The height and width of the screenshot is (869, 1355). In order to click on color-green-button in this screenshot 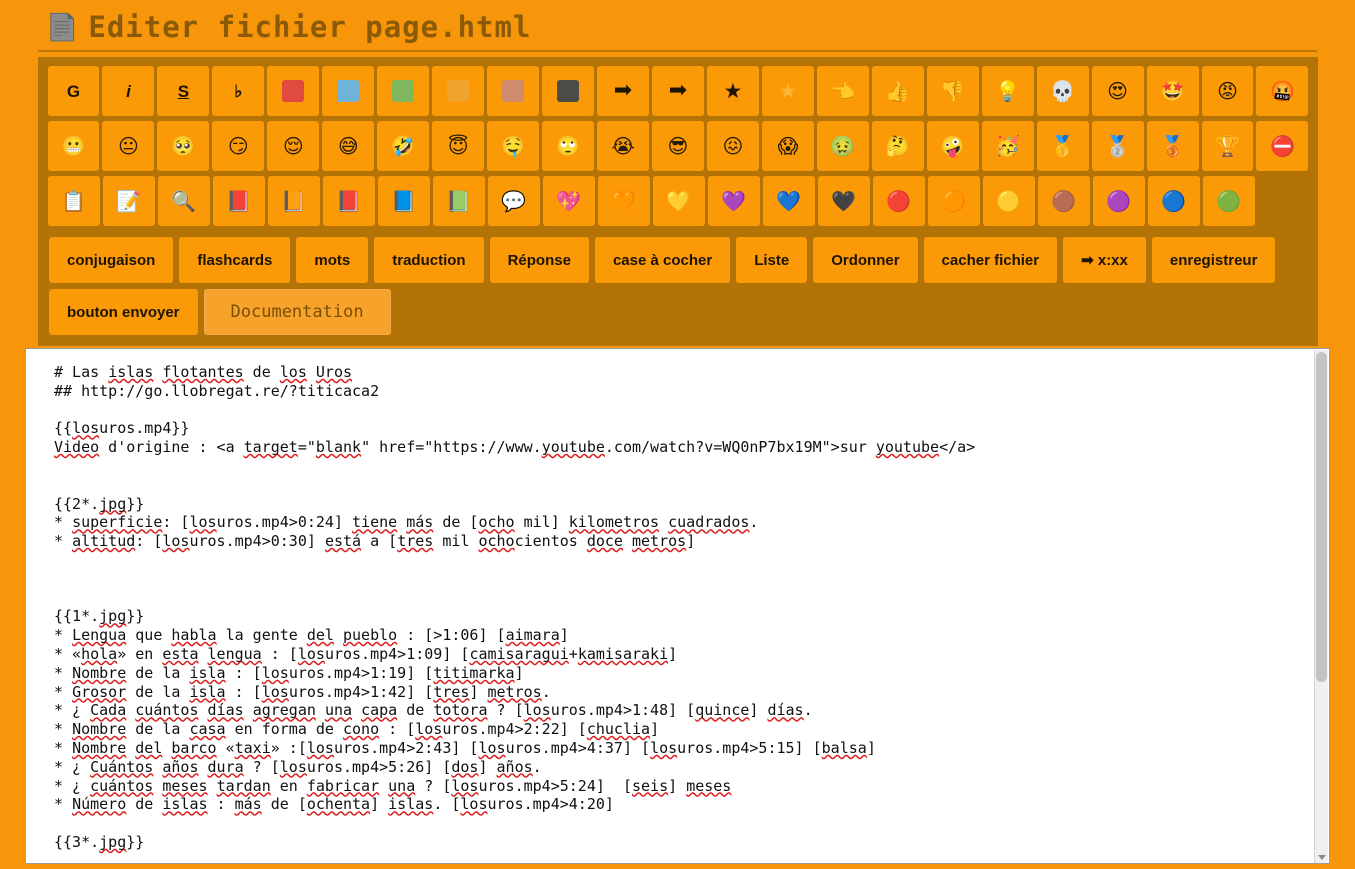, I will do `click(403, 91)`.